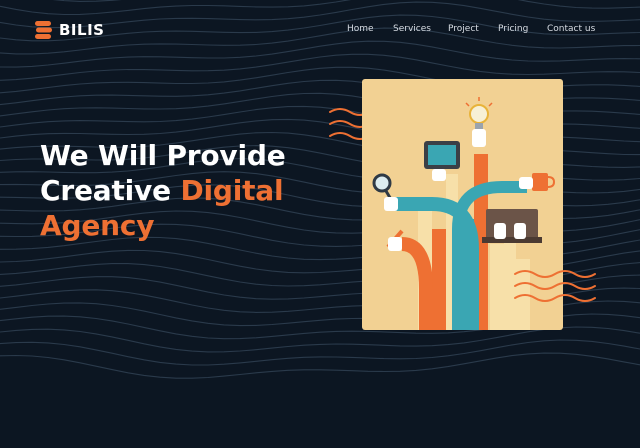 The height and width of the screenshot is (448, 640). What do you see at coordinates (360, 29) in the screenshot?
I see `nav-home: Home` at bounding box center [360, 29].